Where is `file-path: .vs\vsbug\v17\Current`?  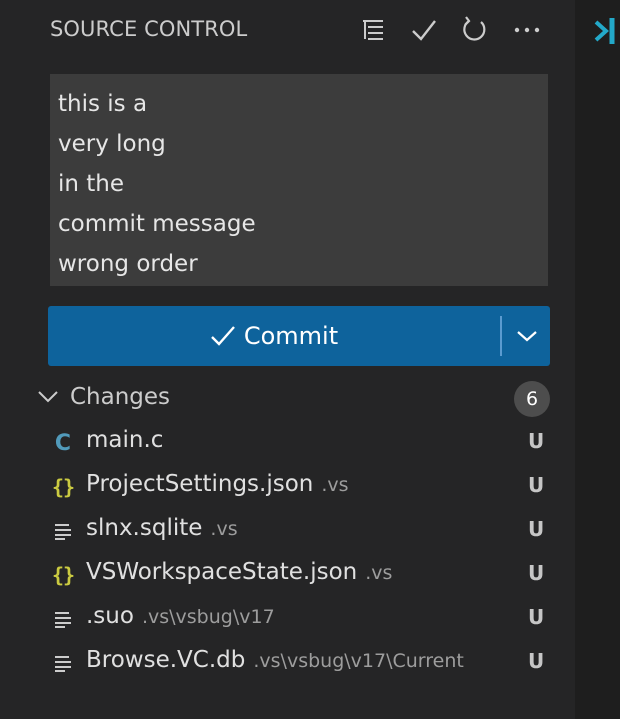
file-path: .vs\vsbug\v17\Current is located at coordinates (358, 661).